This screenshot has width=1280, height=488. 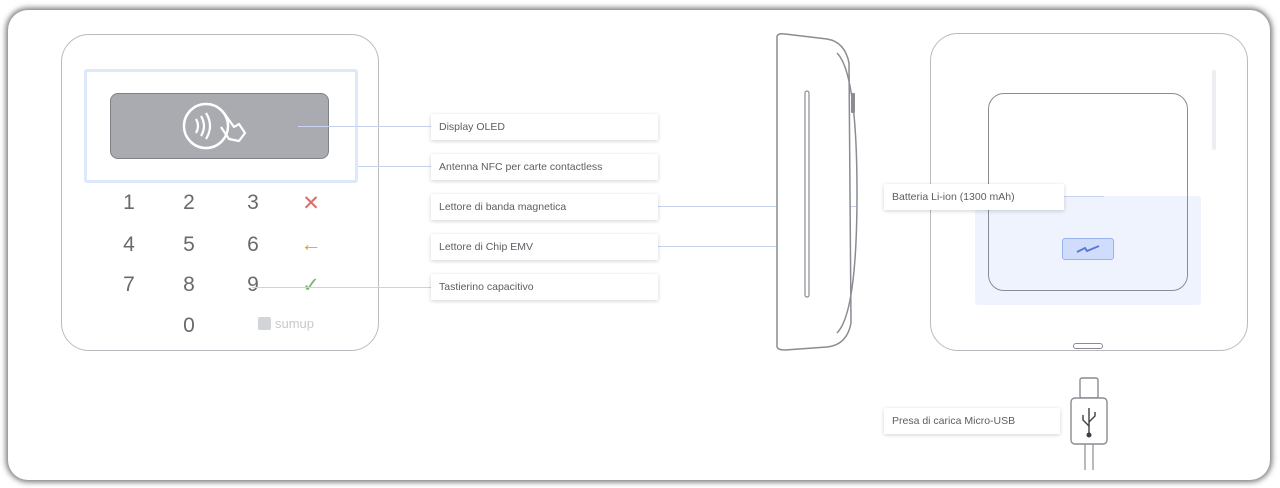 I want to click on usb-cable, so click(x=1089, y=423).